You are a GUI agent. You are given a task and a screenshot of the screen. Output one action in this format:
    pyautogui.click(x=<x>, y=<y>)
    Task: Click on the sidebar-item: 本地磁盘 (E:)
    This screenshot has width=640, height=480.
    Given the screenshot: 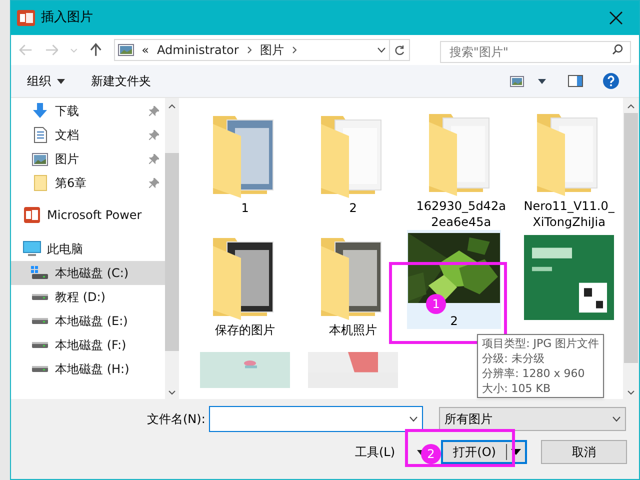 What is the action you would take?
    pyautogui.click(x=88, y=321)
    